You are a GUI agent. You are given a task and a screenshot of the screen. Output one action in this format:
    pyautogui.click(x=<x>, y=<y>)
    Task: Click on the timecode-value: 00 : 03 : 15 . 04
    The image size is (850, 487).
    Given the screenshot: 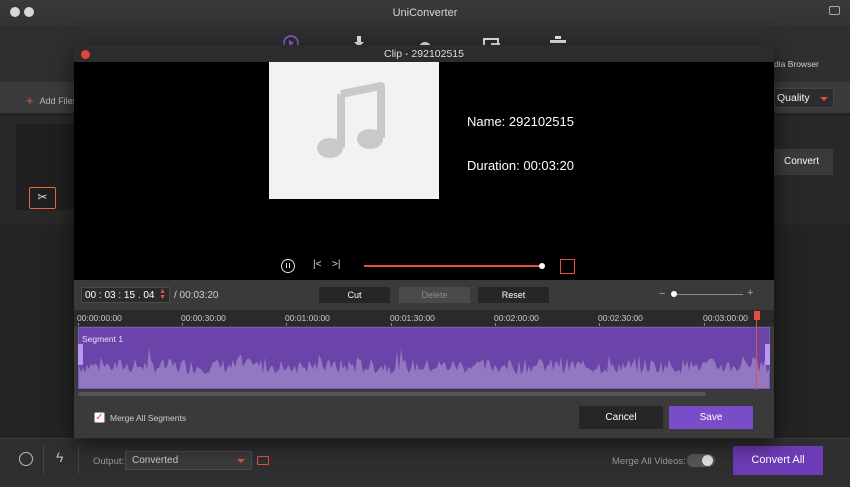 What is the action you would take?
    pyautogui.click(x=120, y=295)
    